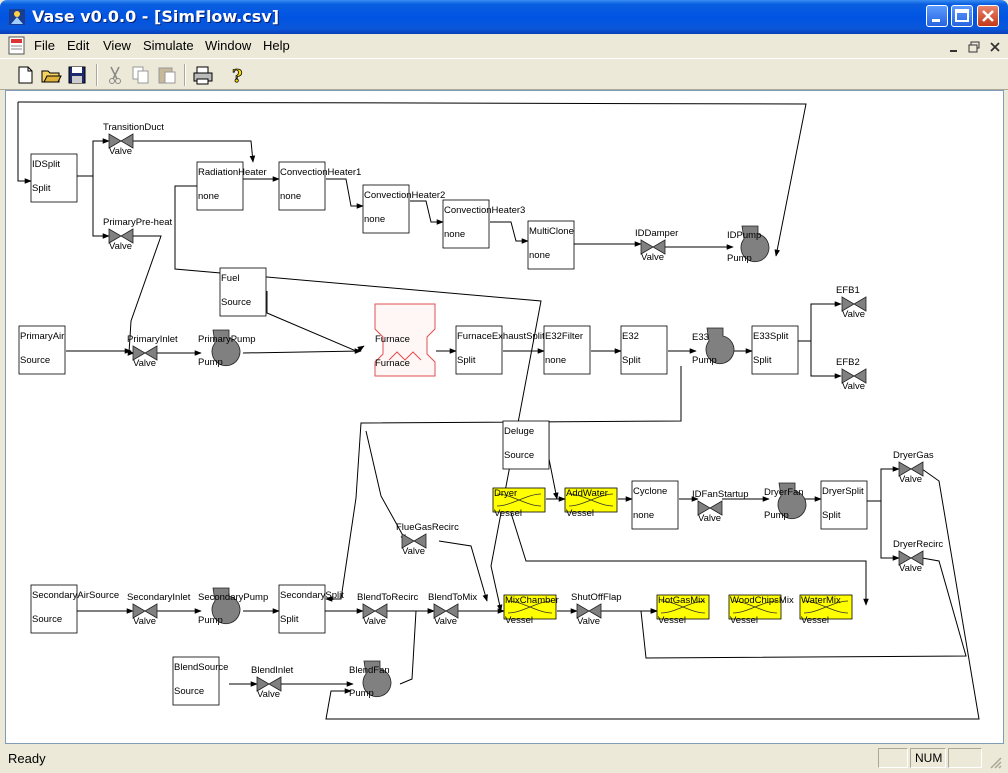 The height and width of the screenshot is (773, 1008). What do you see at coordinates (78, 45) in the screenshot?
I see `menu-edit: Edit` at bounding box center [78, 45].